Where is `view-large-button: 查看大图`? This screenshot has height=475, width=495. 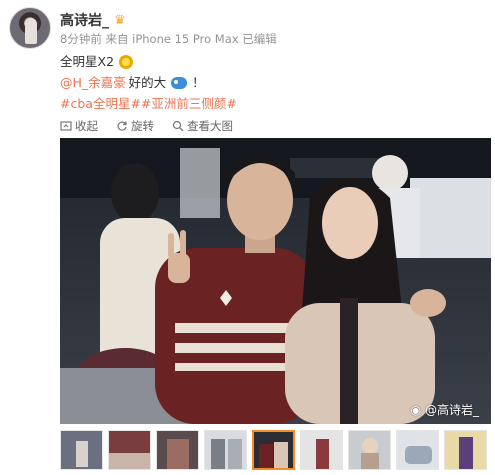
view-large-button: 查看大图 is located at coordinates (202, 126).